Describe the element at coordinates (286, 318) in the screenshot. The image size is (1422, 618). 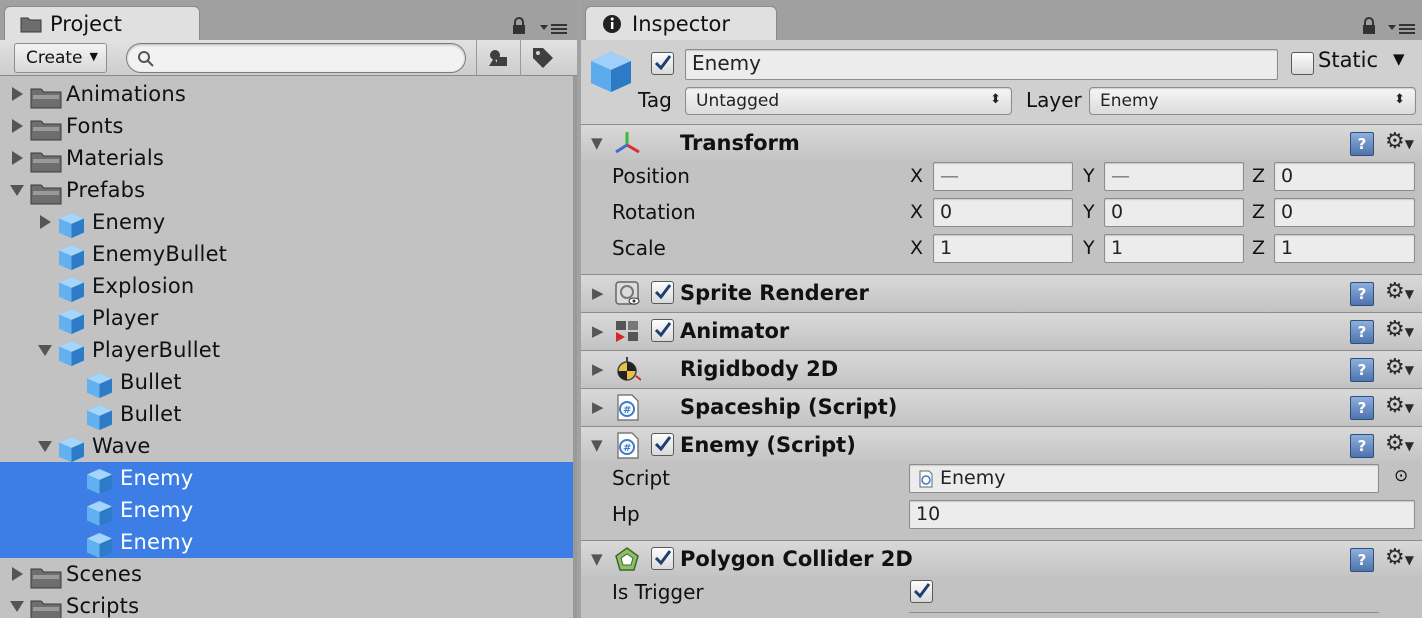
I see `tree-item-player: Player` at that location.